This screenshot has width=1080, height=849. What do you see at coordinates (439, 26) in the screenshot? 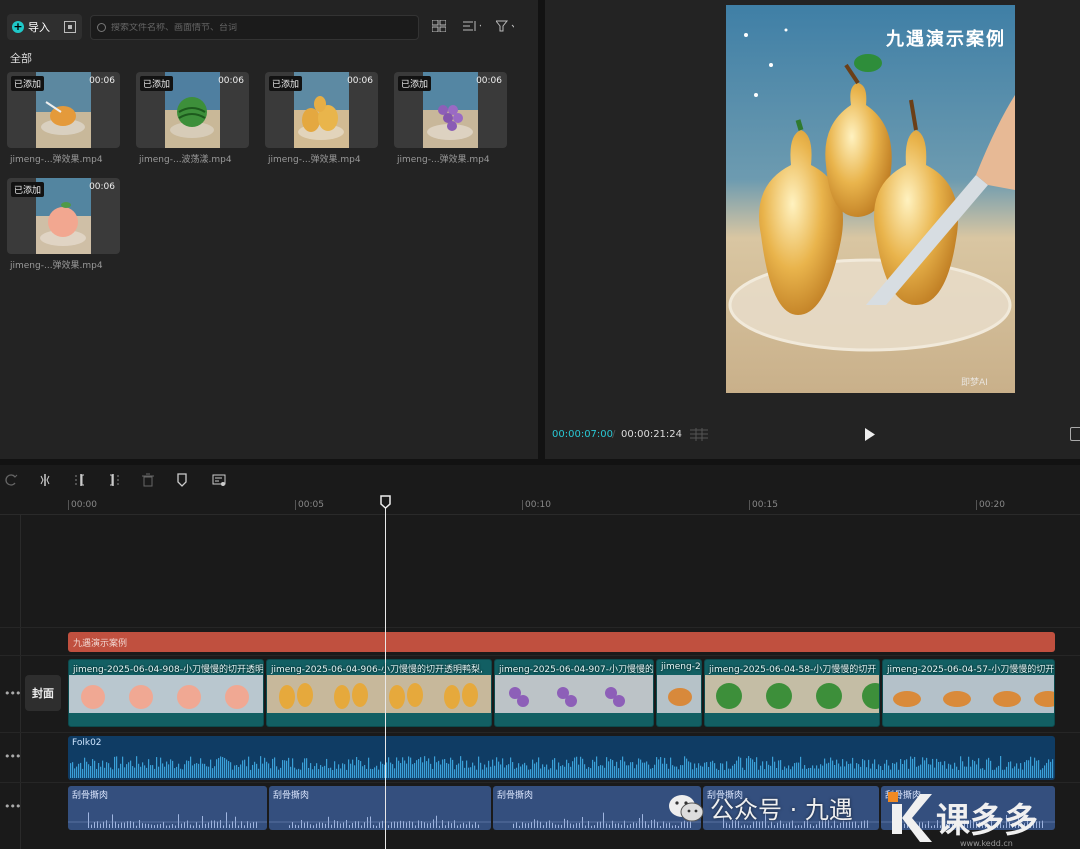
I see `grid-view-icon` at bounding box center [439, 26].